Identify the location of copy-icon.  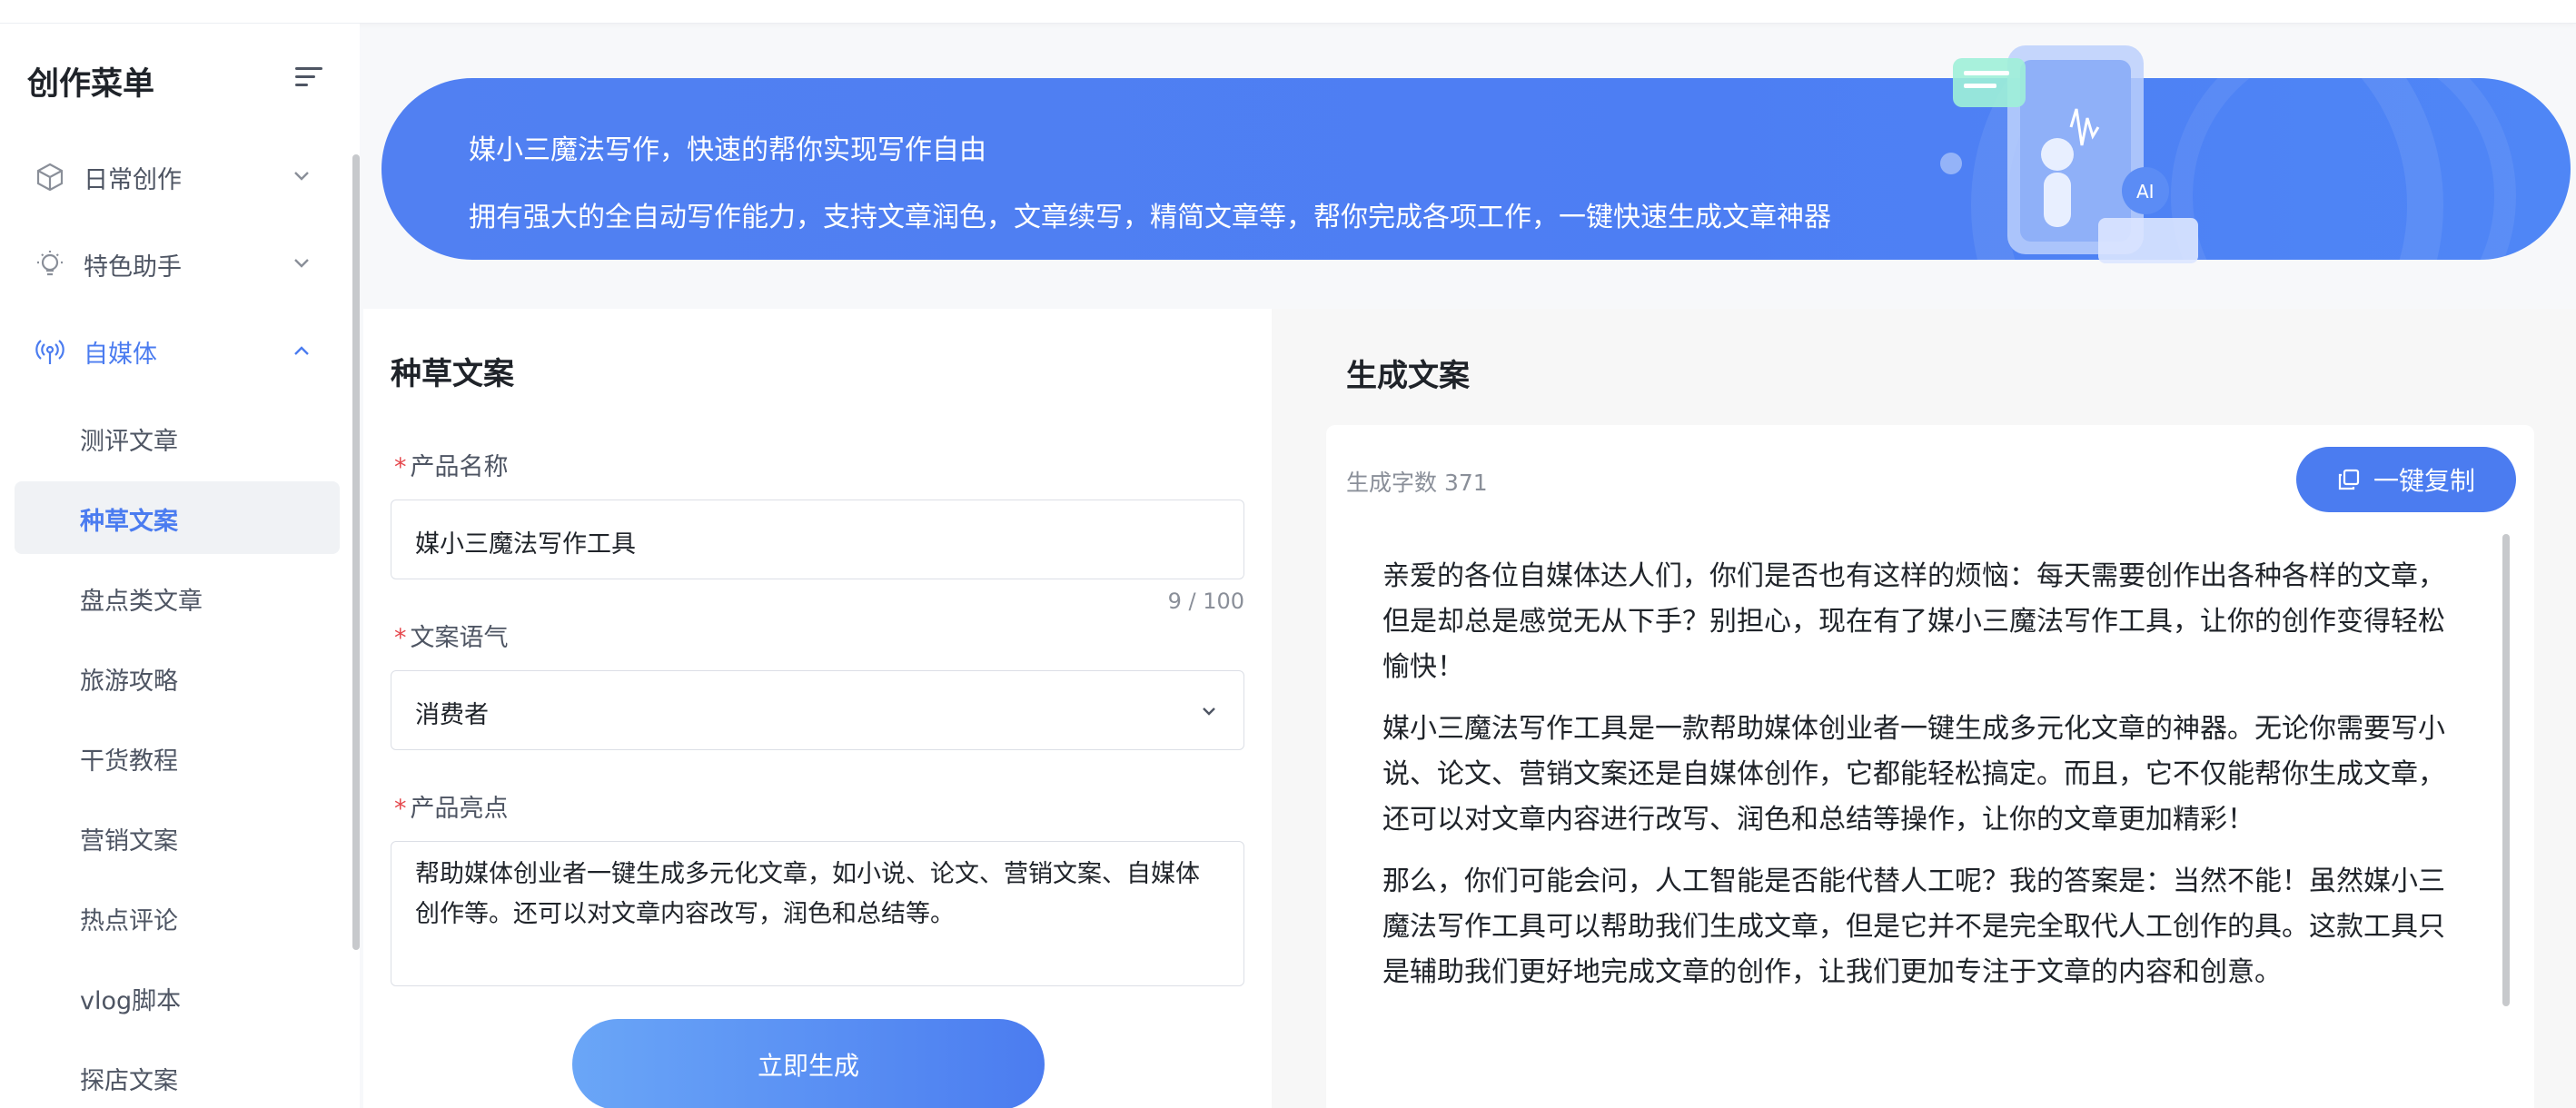
(2349, 480).